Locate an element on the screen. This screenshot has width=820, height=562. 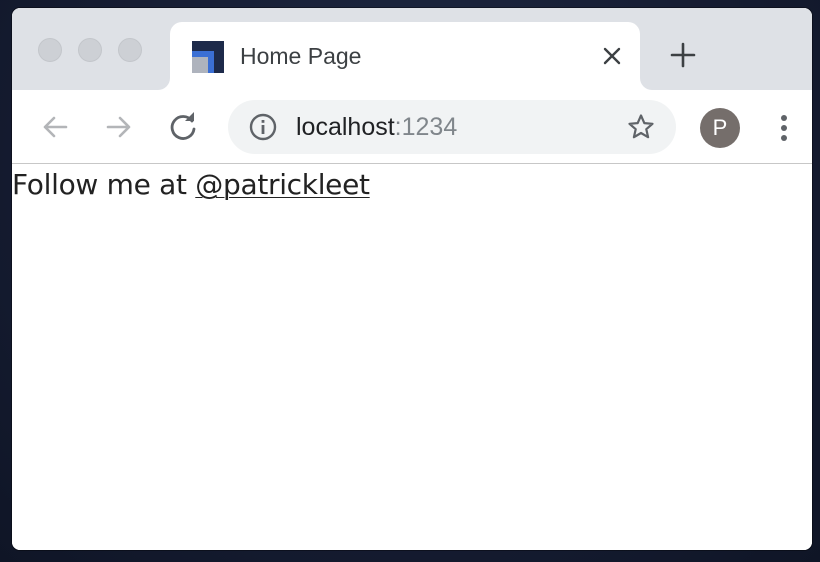
profile-avatar: P is located at coordinates (720, 128).